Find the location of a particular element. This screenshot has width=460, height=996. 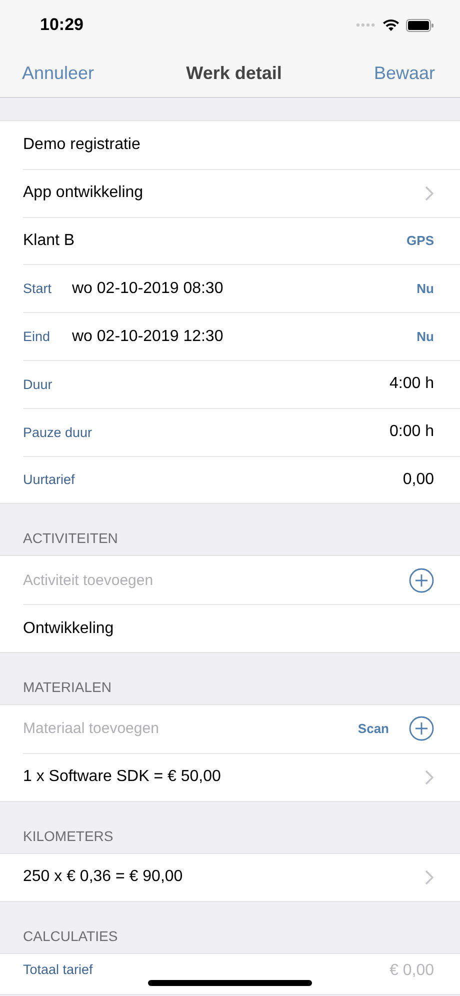

row-text: Ontwikkeling is located at coordinates (68, 629).